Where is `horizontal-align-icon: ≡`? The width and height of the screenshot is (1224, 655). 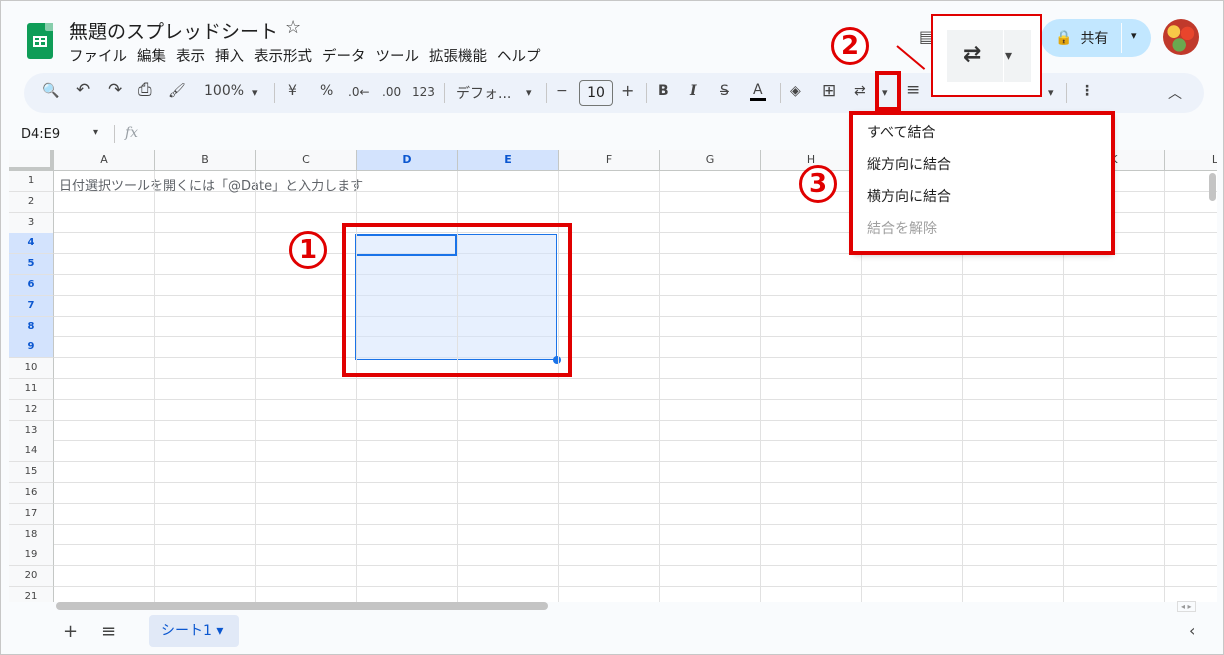
horizontal-align-icon: ≡ is located at coordinates (913, 90).